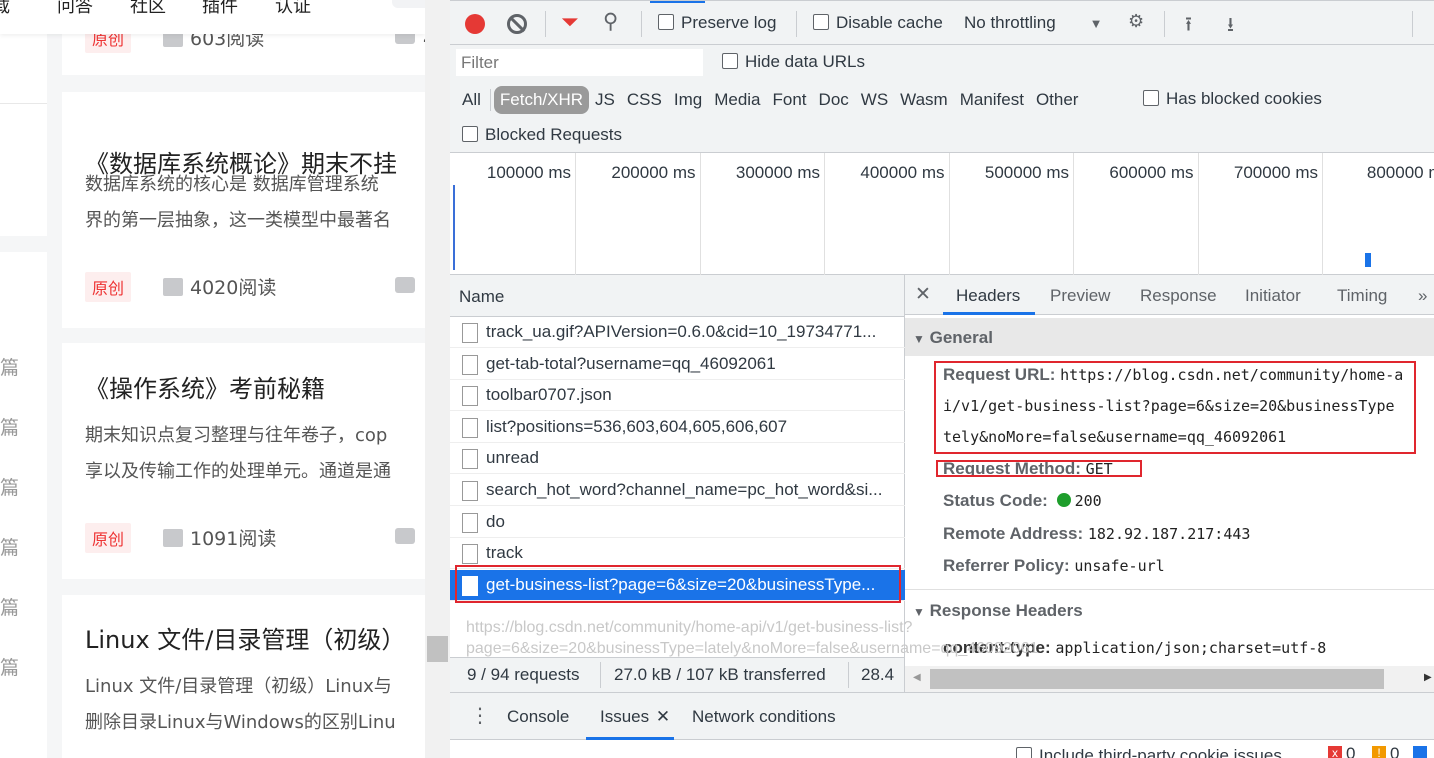  I want to click on article-desc: 享以及传输工作的处理单元。通道是通, so click(238, 471).